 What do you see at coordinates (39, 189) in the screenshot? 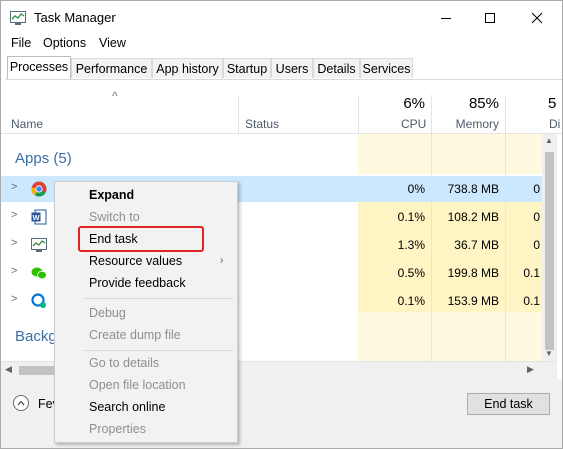
I see `chrome-icon` at bounding box center [39, 189].